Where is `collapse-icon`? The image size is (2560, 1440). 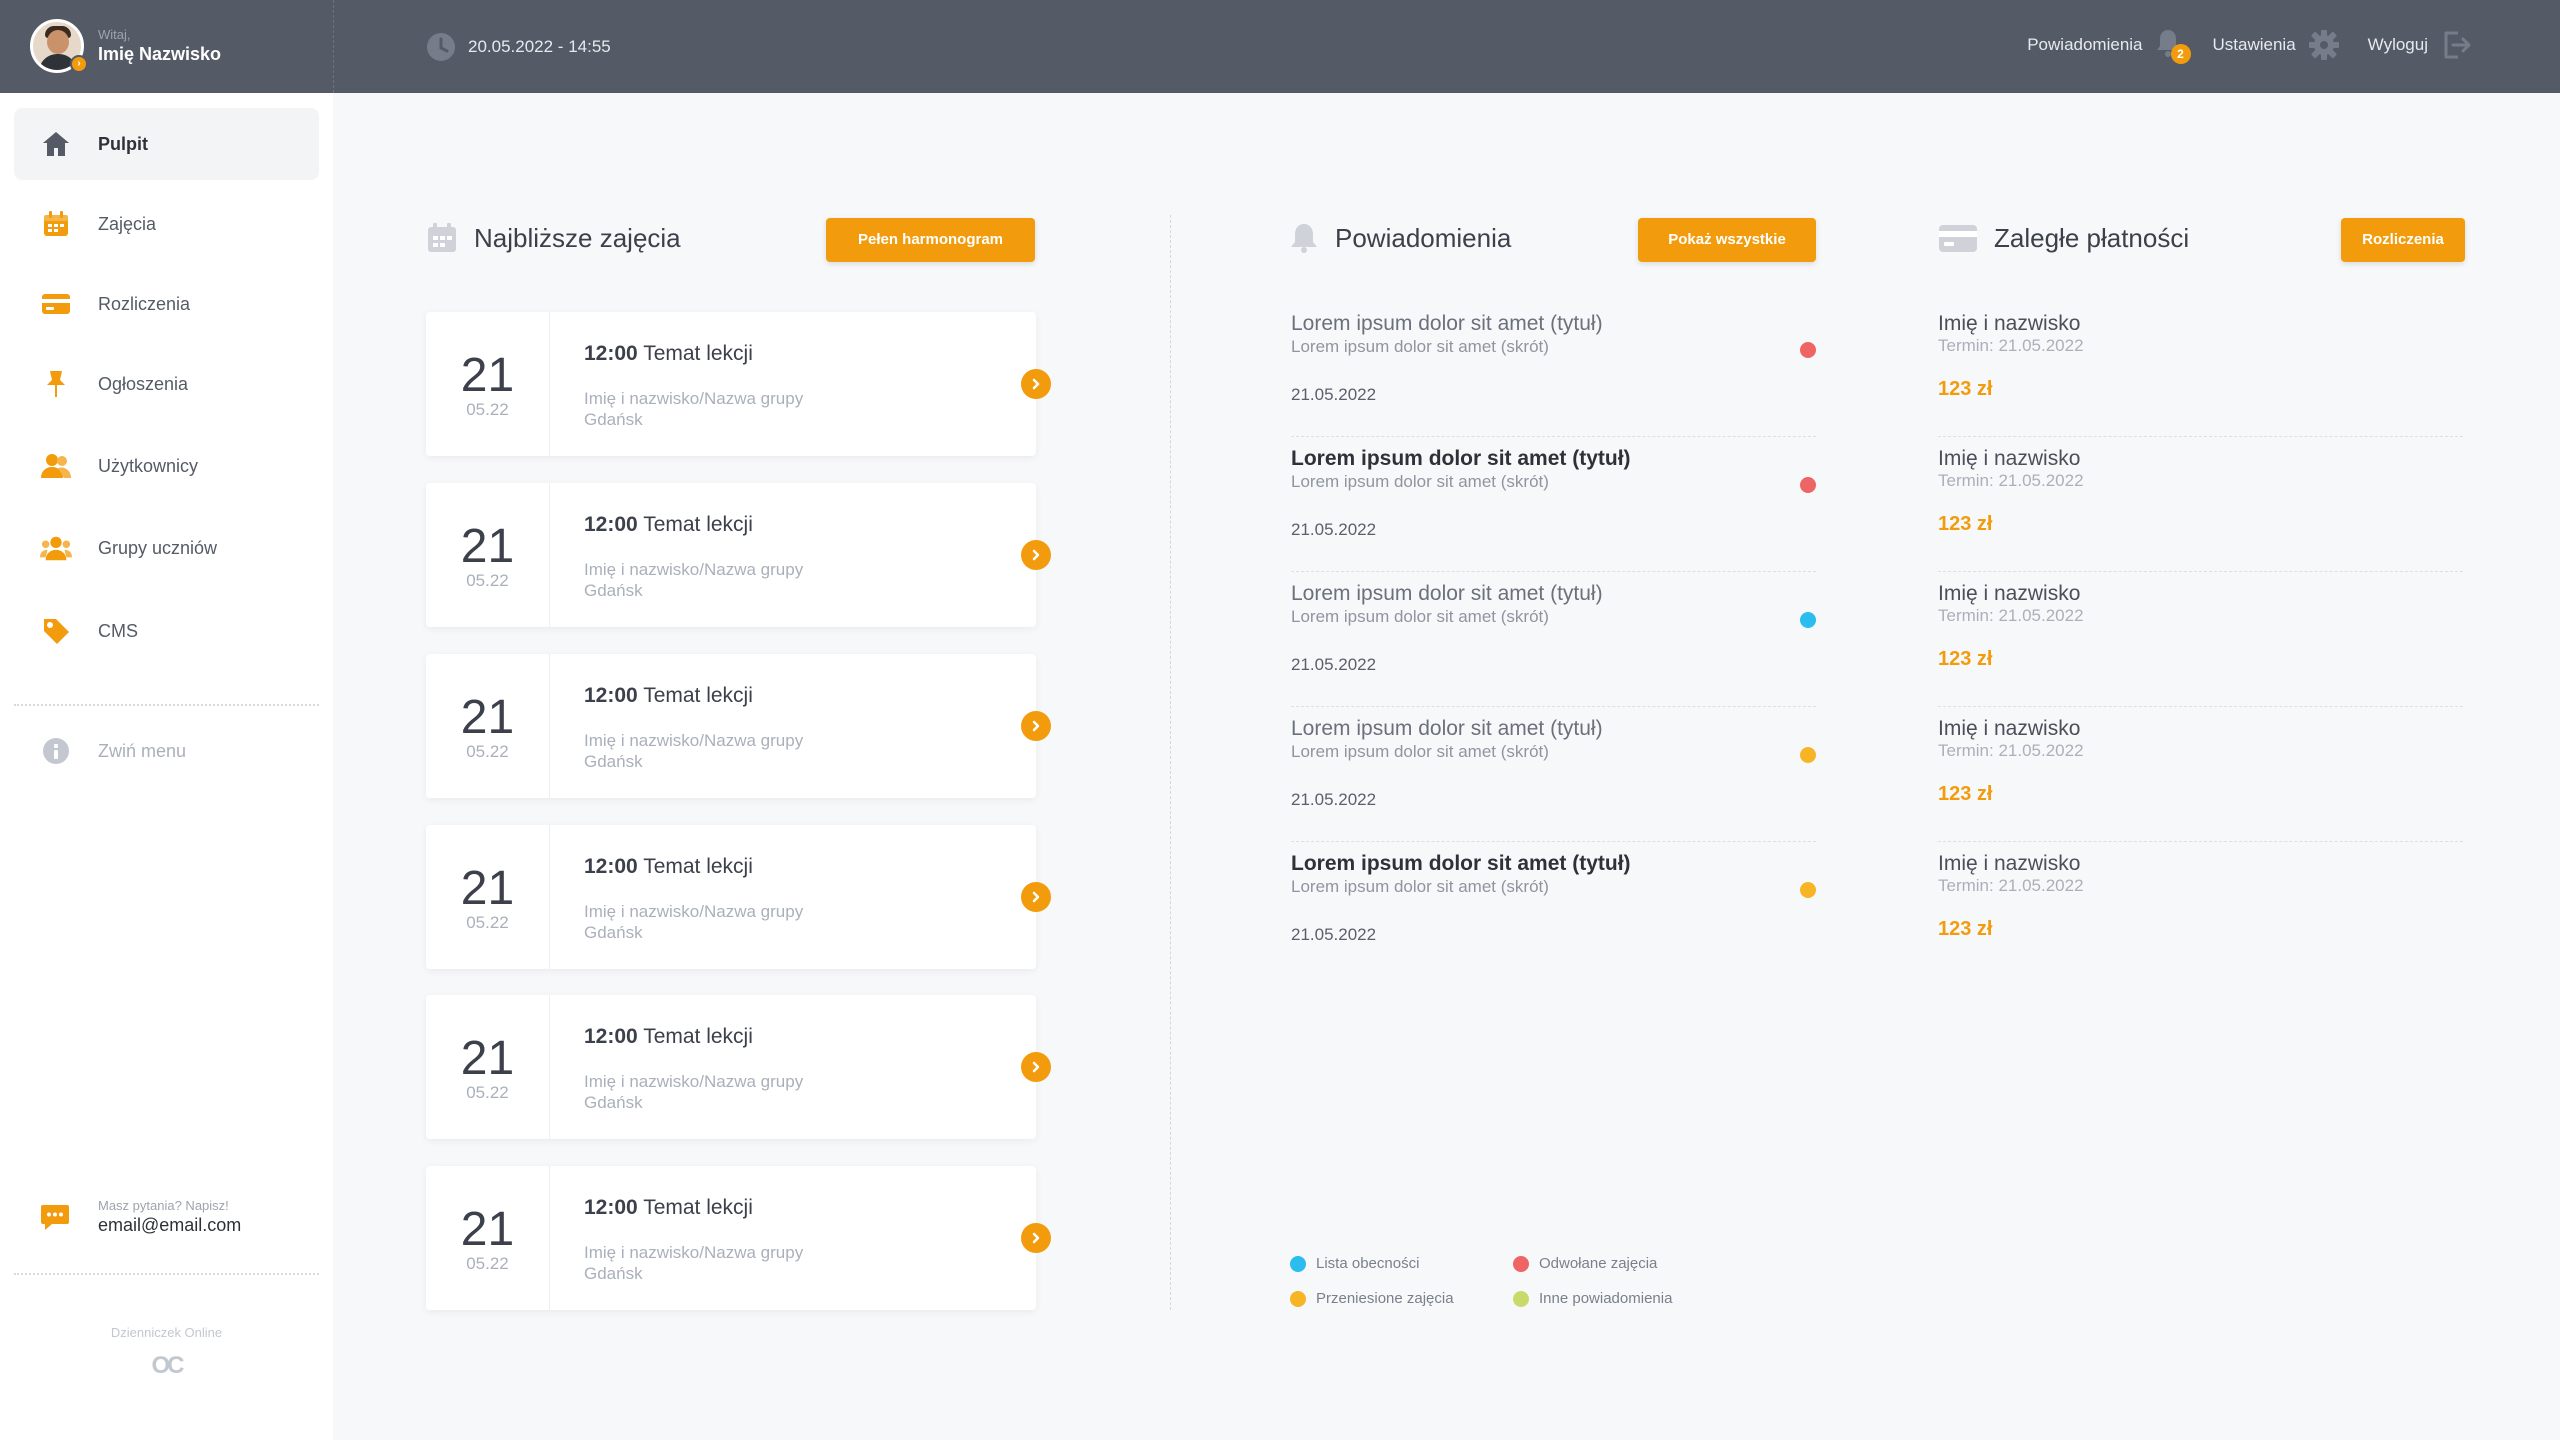 collapse-icon is located at coordinates (56, 751).